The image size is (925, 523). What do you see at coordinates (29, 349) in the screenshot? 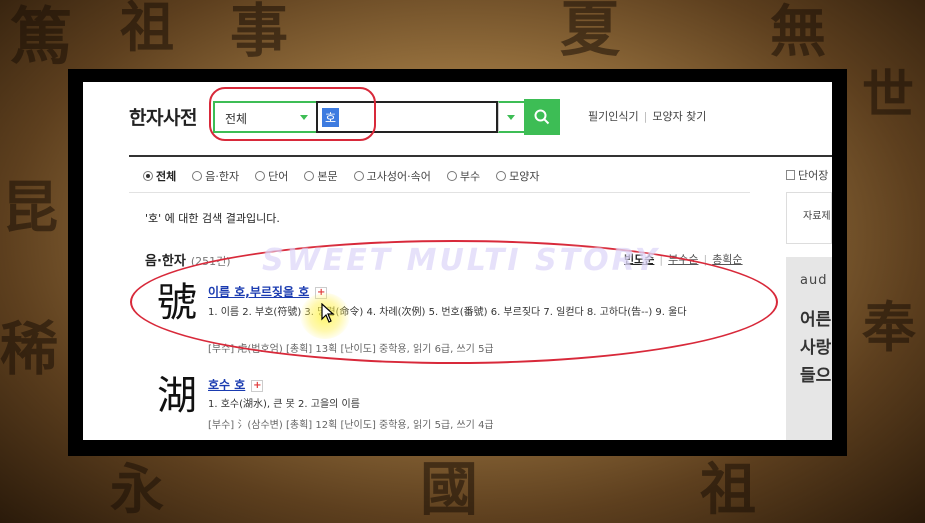
I see `background-glyph: 稀` at bounding box center [29, 349].